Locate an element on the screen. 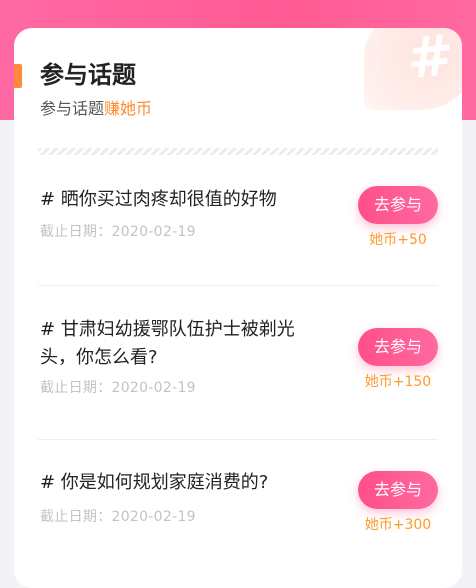 Image resolution: width=476 pixels, height=588 pixels. subtitle-highlight: 赚她币 is located at coordinates (128, 108).